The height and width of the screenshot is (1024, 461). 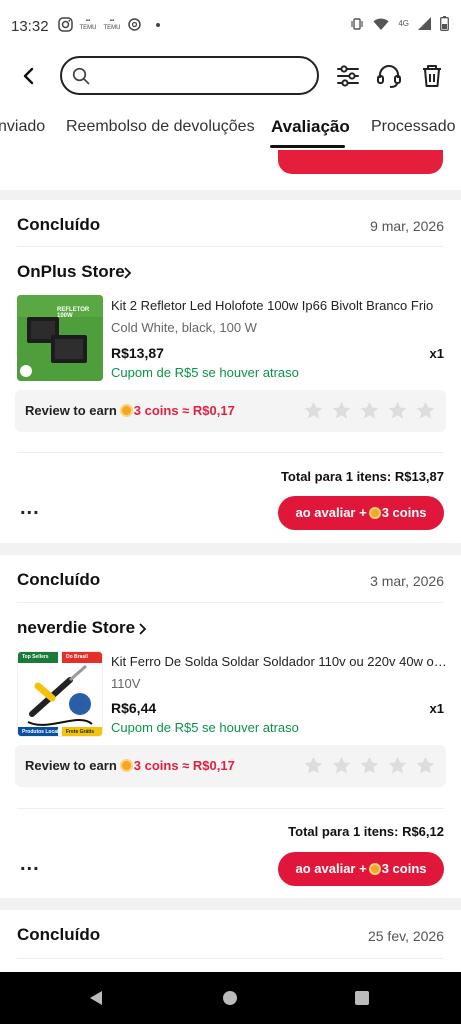 What do you see at coordinates (134, 24) in the screenshot?
I see `chatgpt-icon` at bounding box center [134, 24].